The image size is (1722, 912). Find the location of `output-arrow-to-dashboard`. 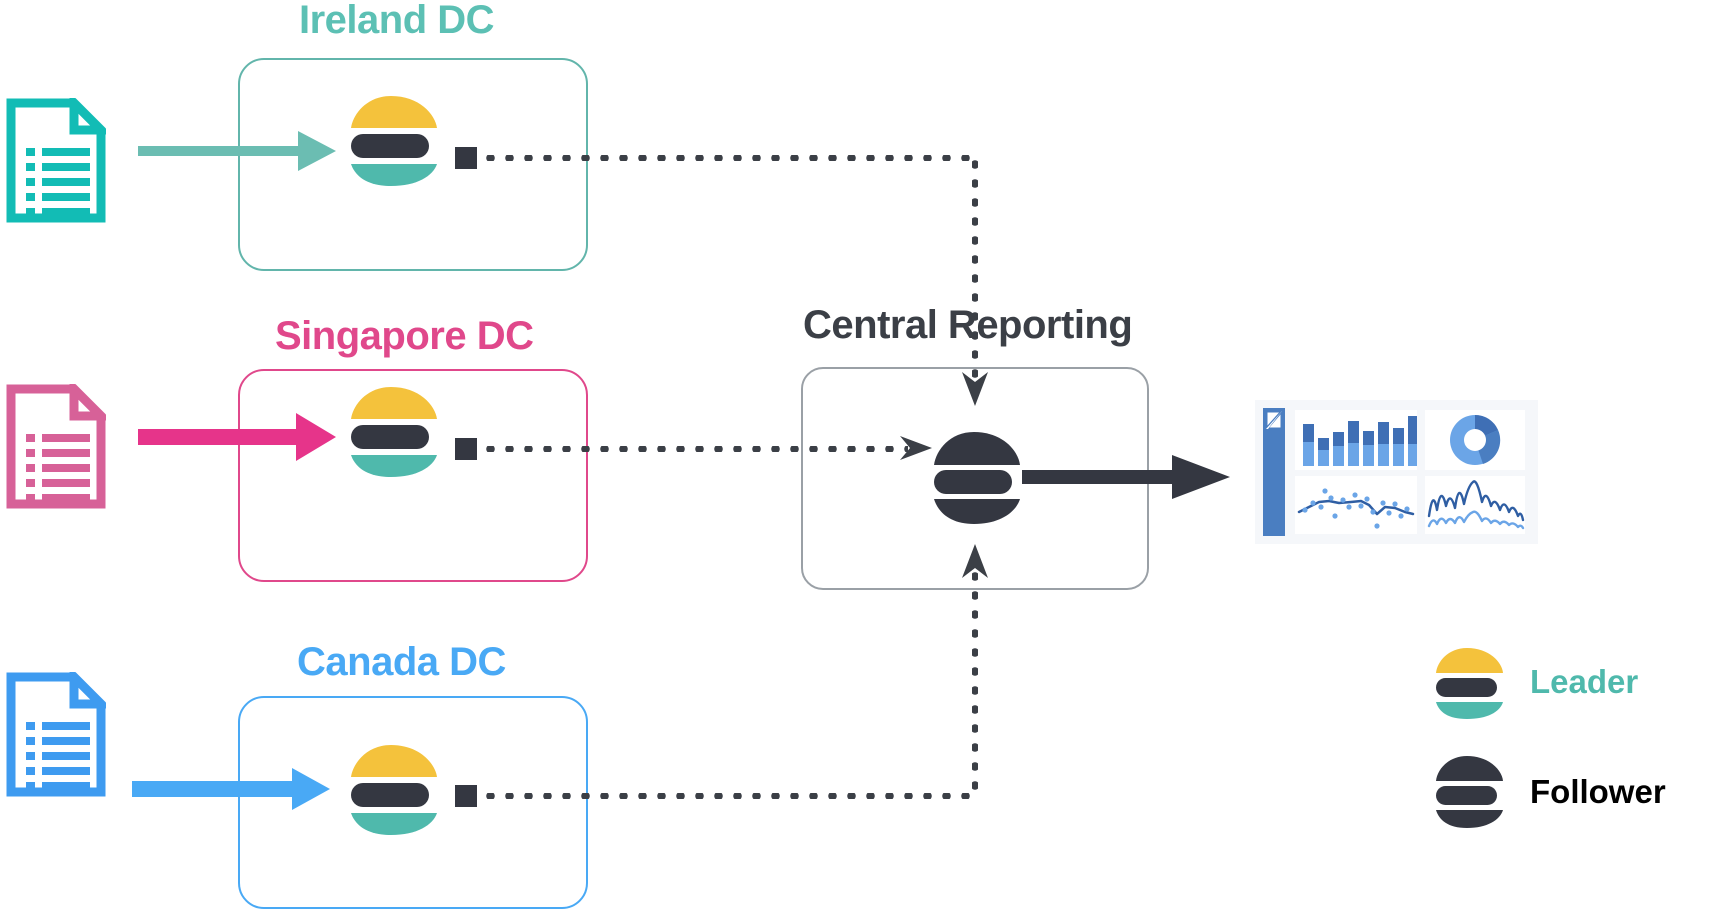

output-arrow-to-dashboard is located at coordinates (1127, 477).